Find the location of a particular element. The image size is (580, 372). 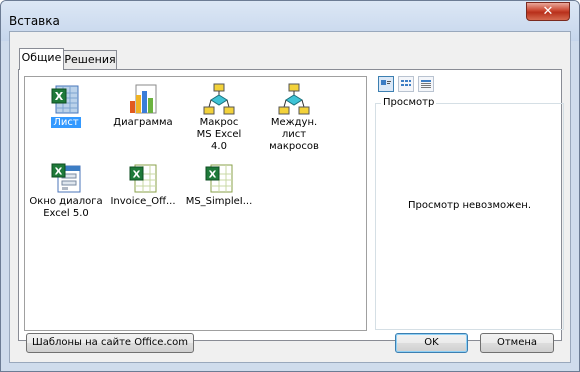

large-icons-view-button is located at coordinates (386, 84).